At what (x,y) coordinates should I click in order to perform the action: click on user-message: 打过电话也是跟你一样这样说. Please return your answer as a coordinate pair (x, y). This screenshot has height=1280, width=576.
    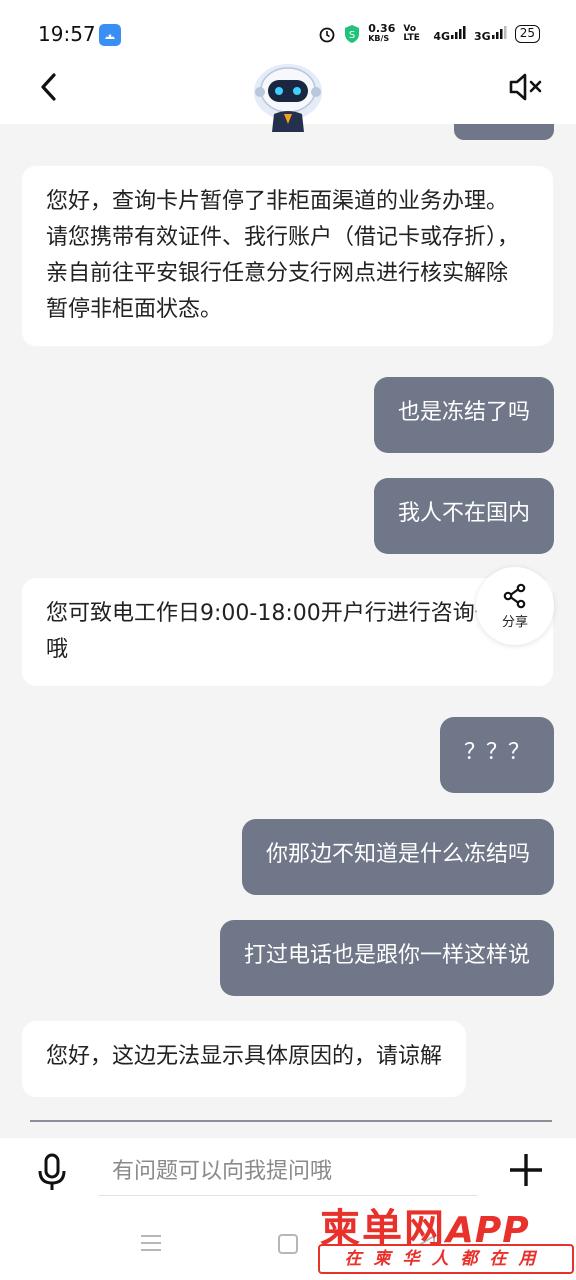
    Looking at the image, I should click on (386, 958).